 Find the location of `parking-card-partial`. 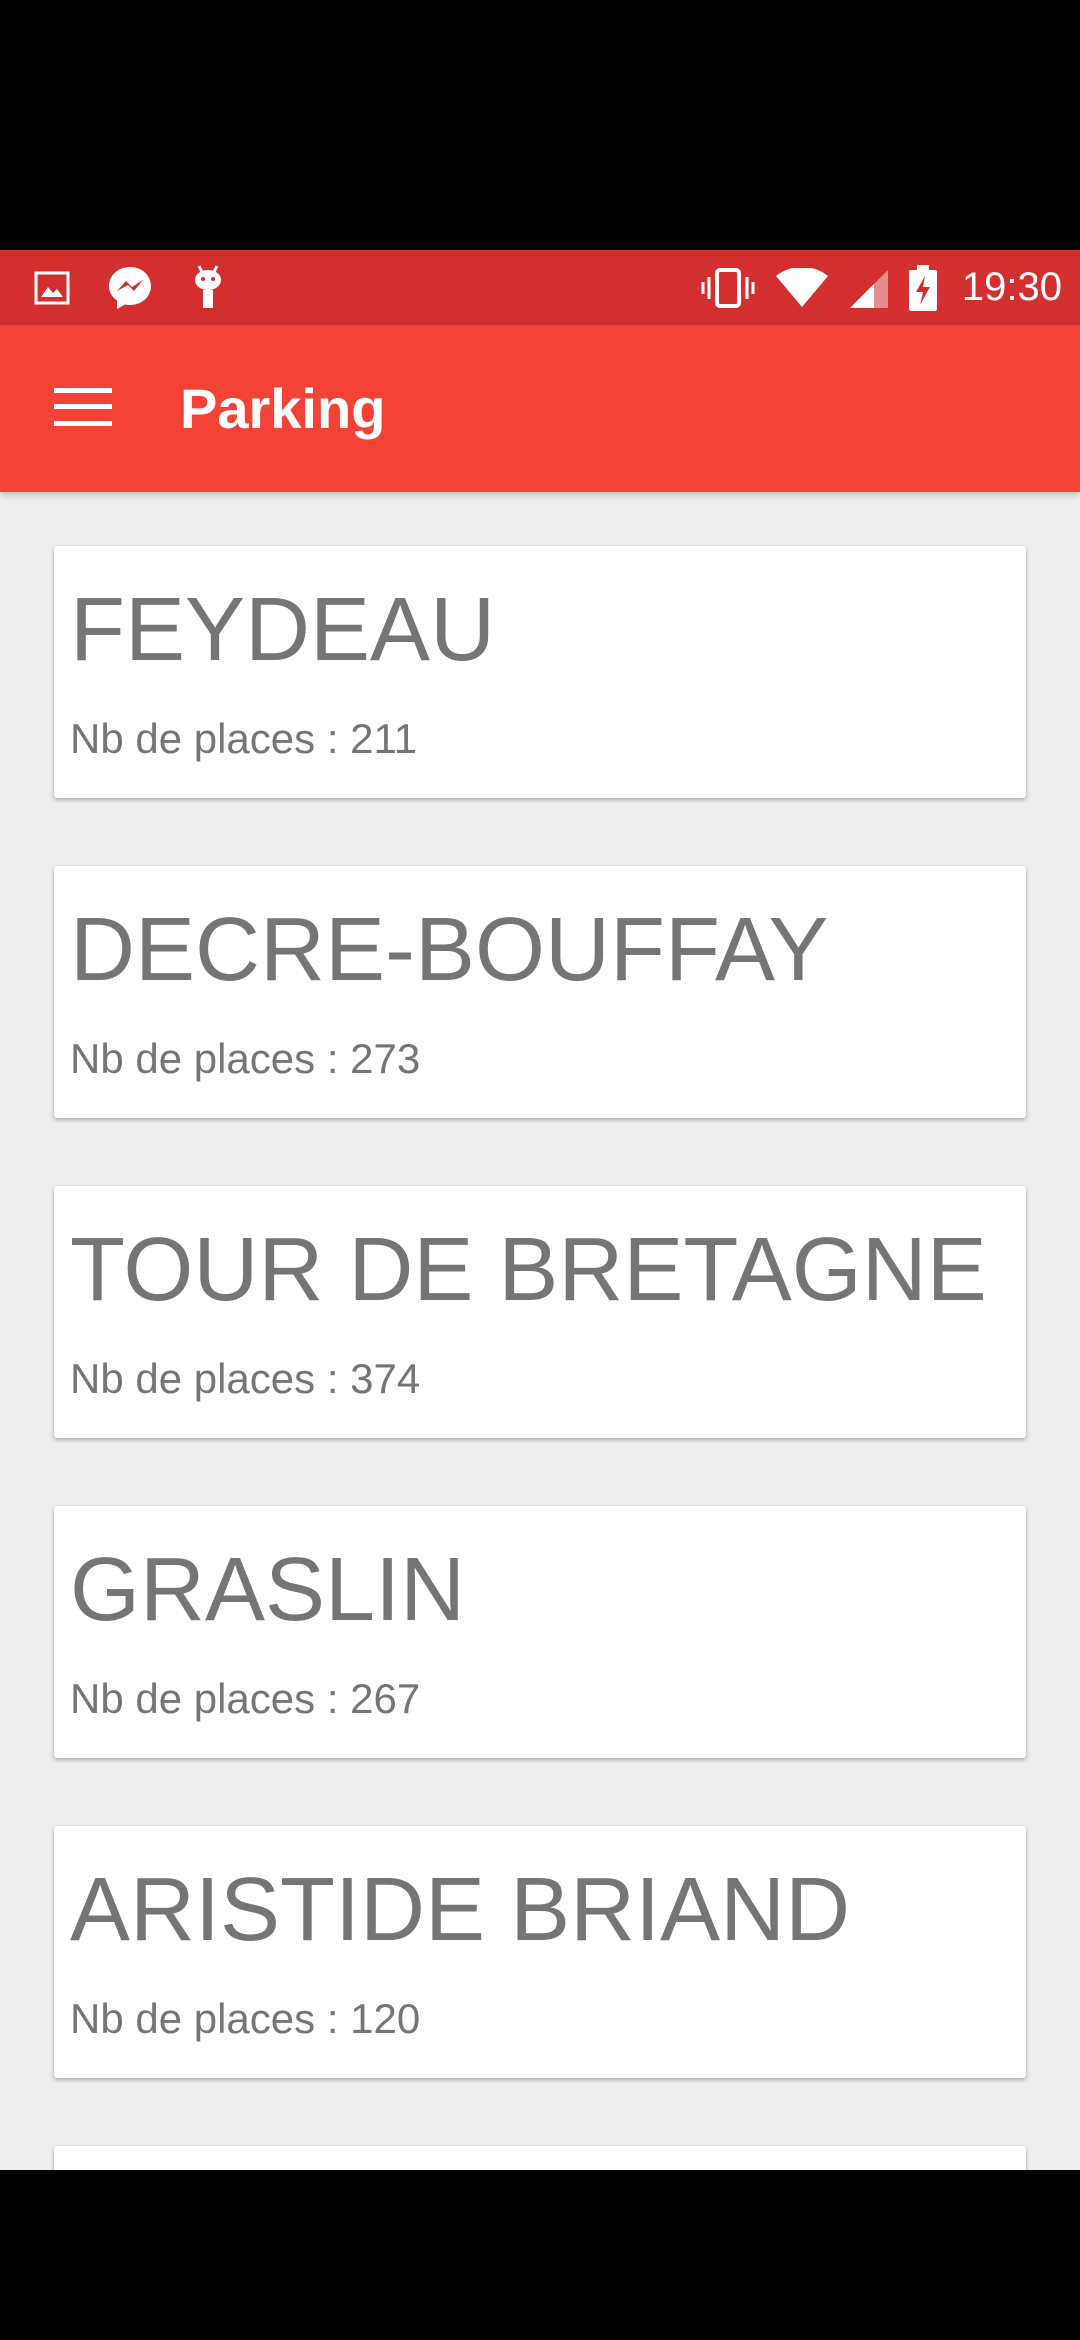

parking-card-partial is located at coordinates (540, 2158).